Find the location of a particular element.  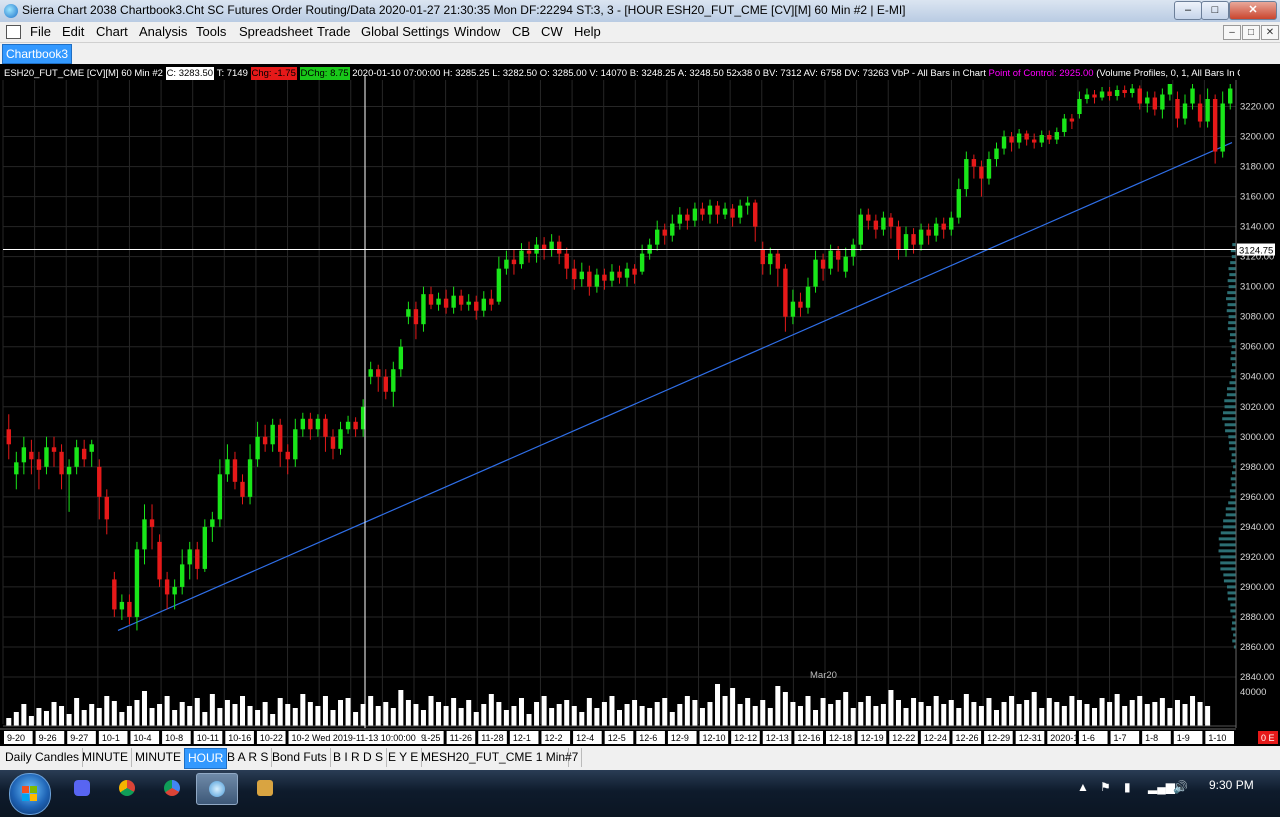

chart-tab-mesh20-fut-cme-1-min: MESH20_FUT_CME 1 Min is located at coordinates (494, 757).